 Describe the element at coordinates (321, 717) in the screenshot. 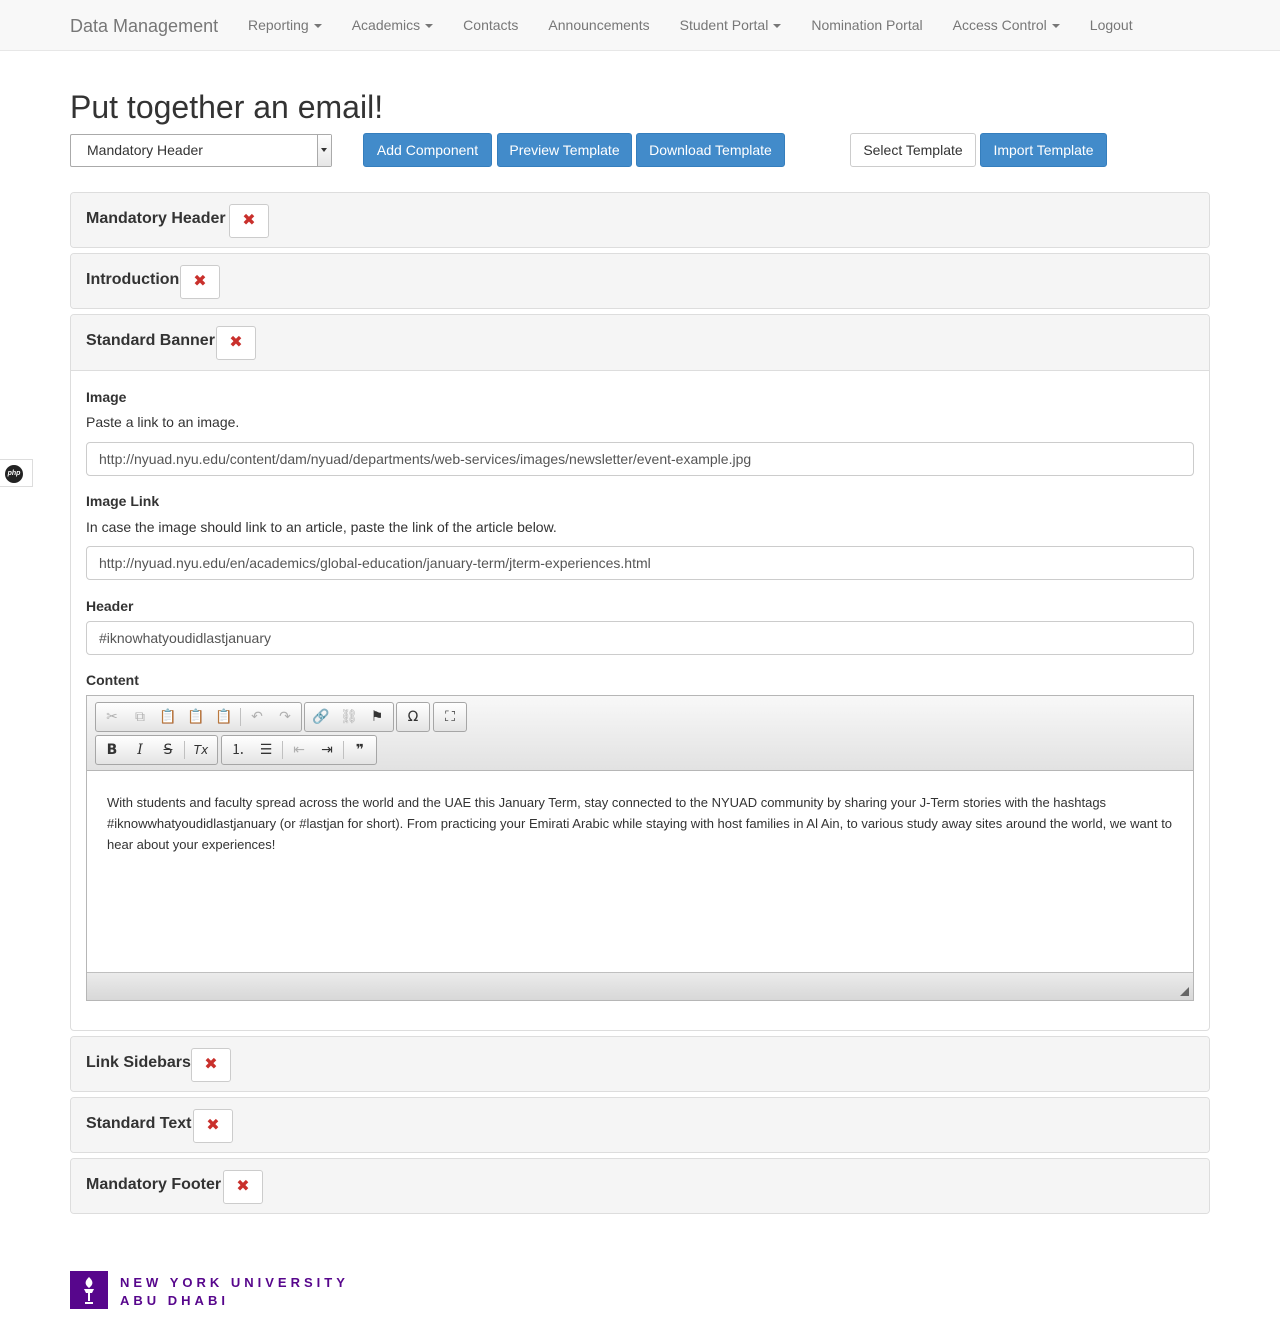

I see `link-icon: 🔗` at that location.